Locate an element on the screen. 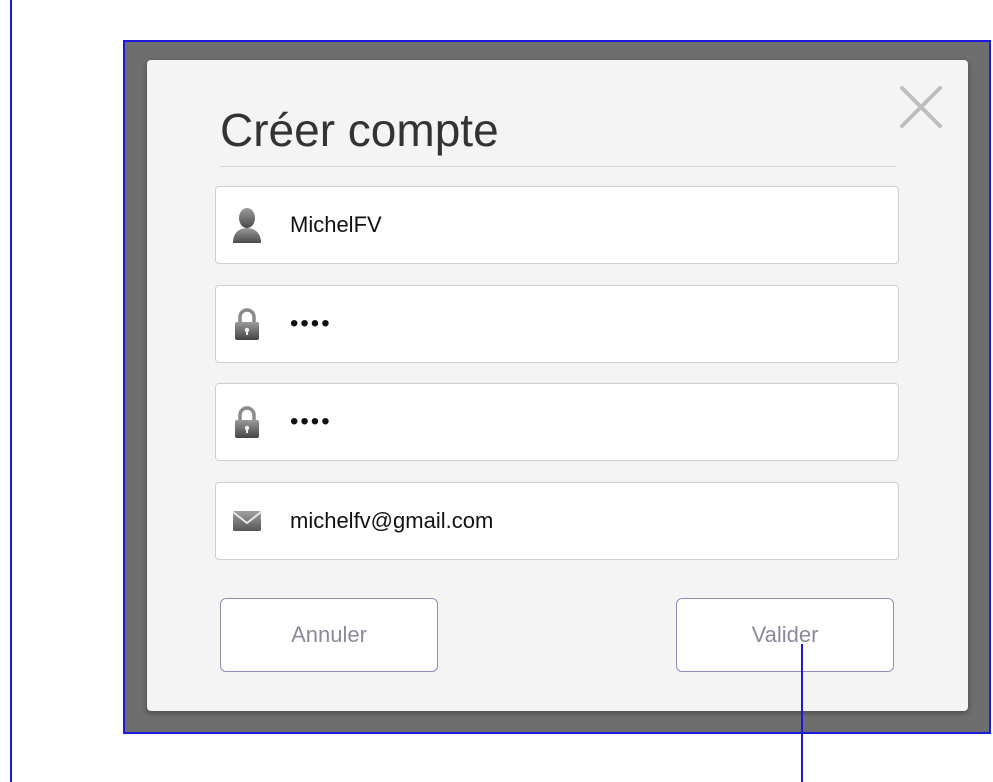 The image size is (993, 782). username-input is located at coordinates (570, 225).